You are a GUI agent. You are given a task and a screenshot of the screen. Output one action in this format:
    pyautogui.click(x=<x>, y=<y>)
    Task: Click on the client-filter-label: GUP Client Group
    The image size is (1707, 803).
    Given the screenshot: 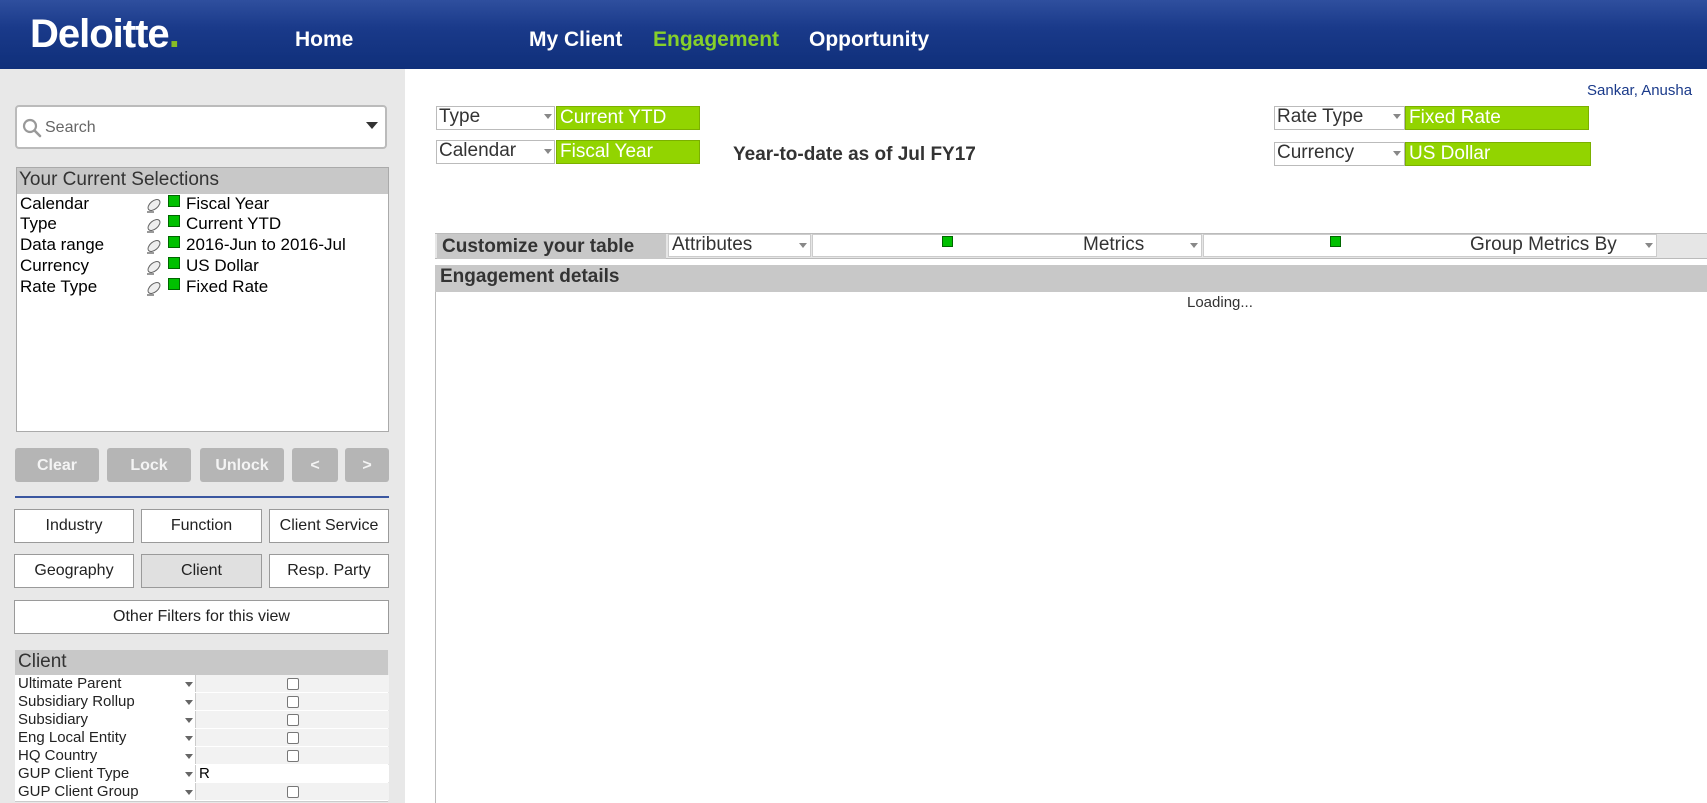 What is the action you would take?
    pyautogui.click(x=78, y=791)
    